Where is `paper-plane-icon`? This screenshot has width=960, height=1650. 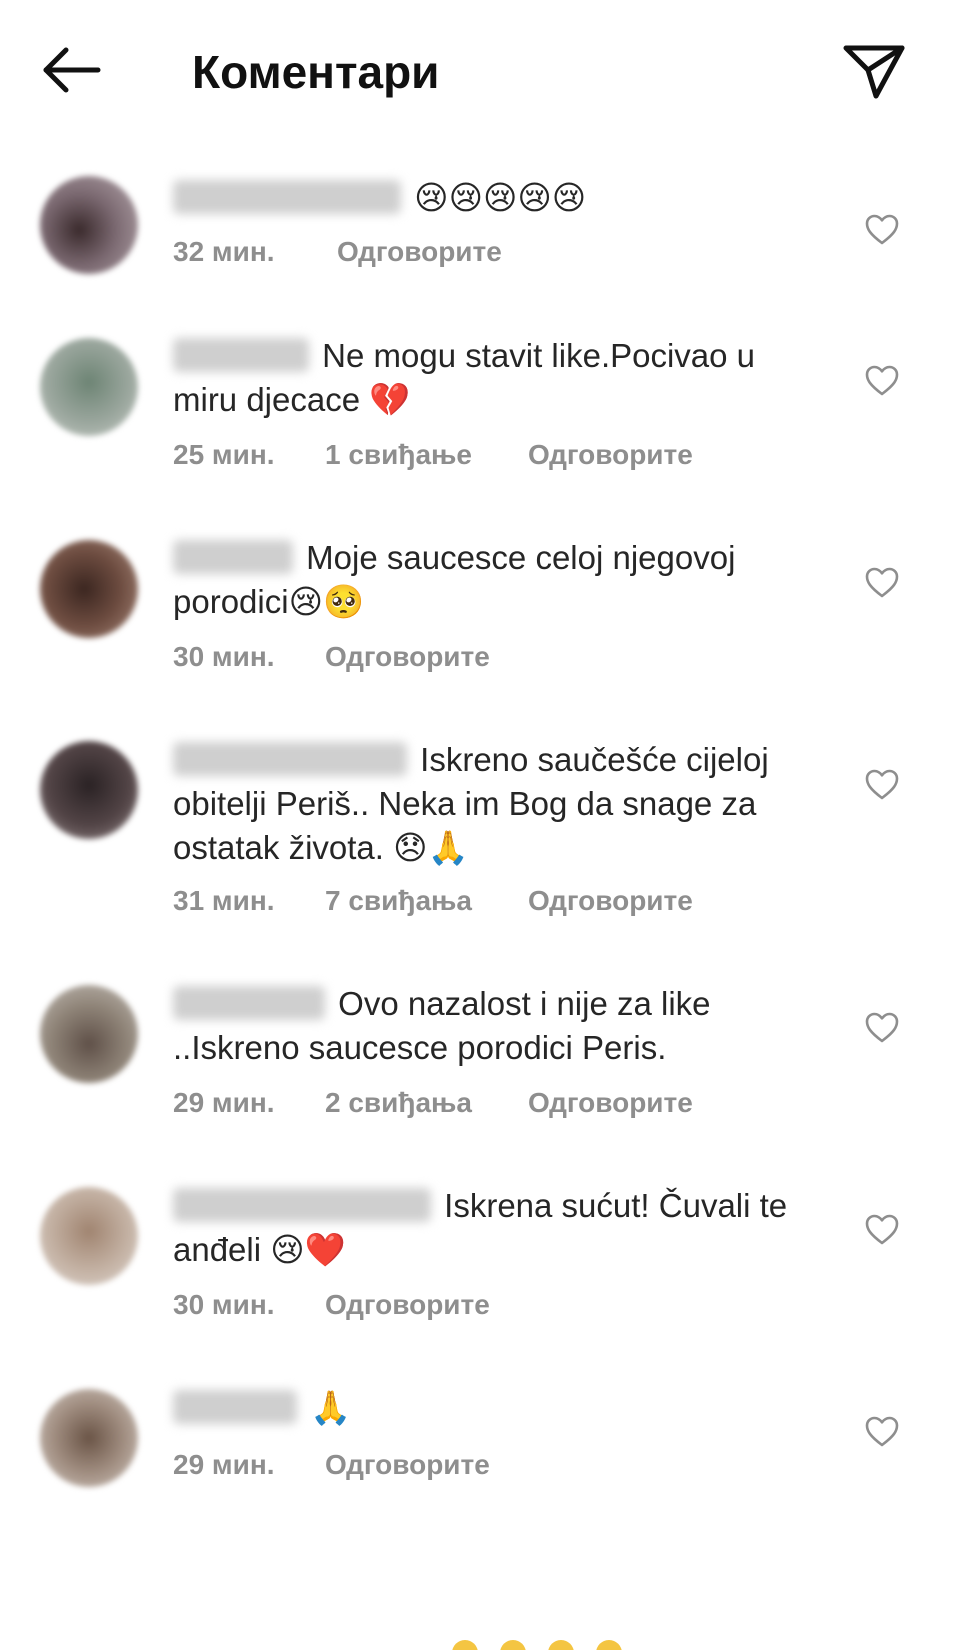 paper-plane-icon is located at coordinates (874, 72).